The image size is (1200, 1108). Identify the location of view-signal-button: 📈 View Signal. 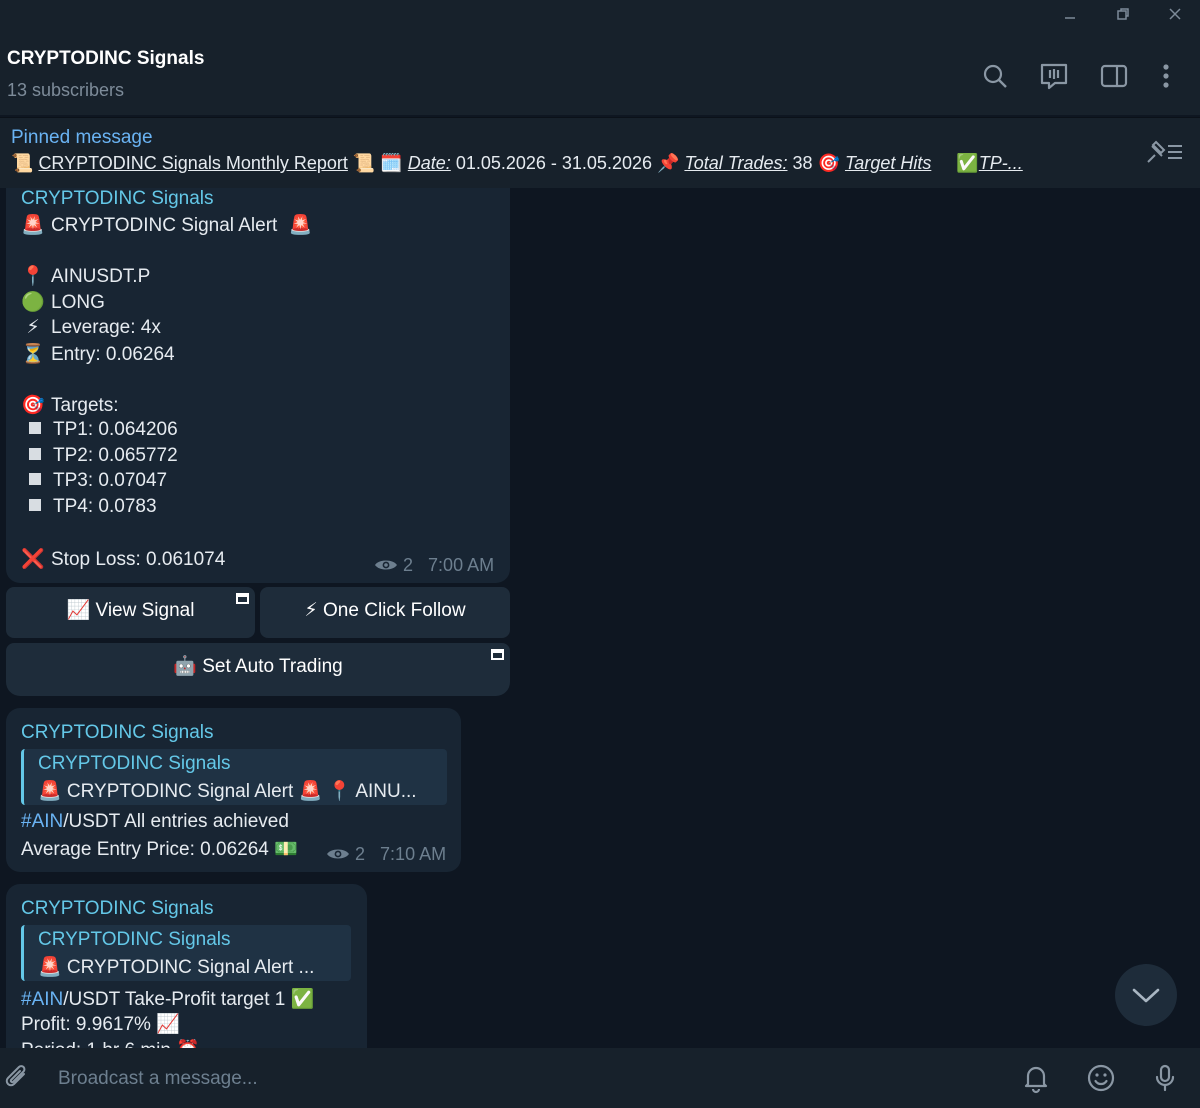
(130, 612).